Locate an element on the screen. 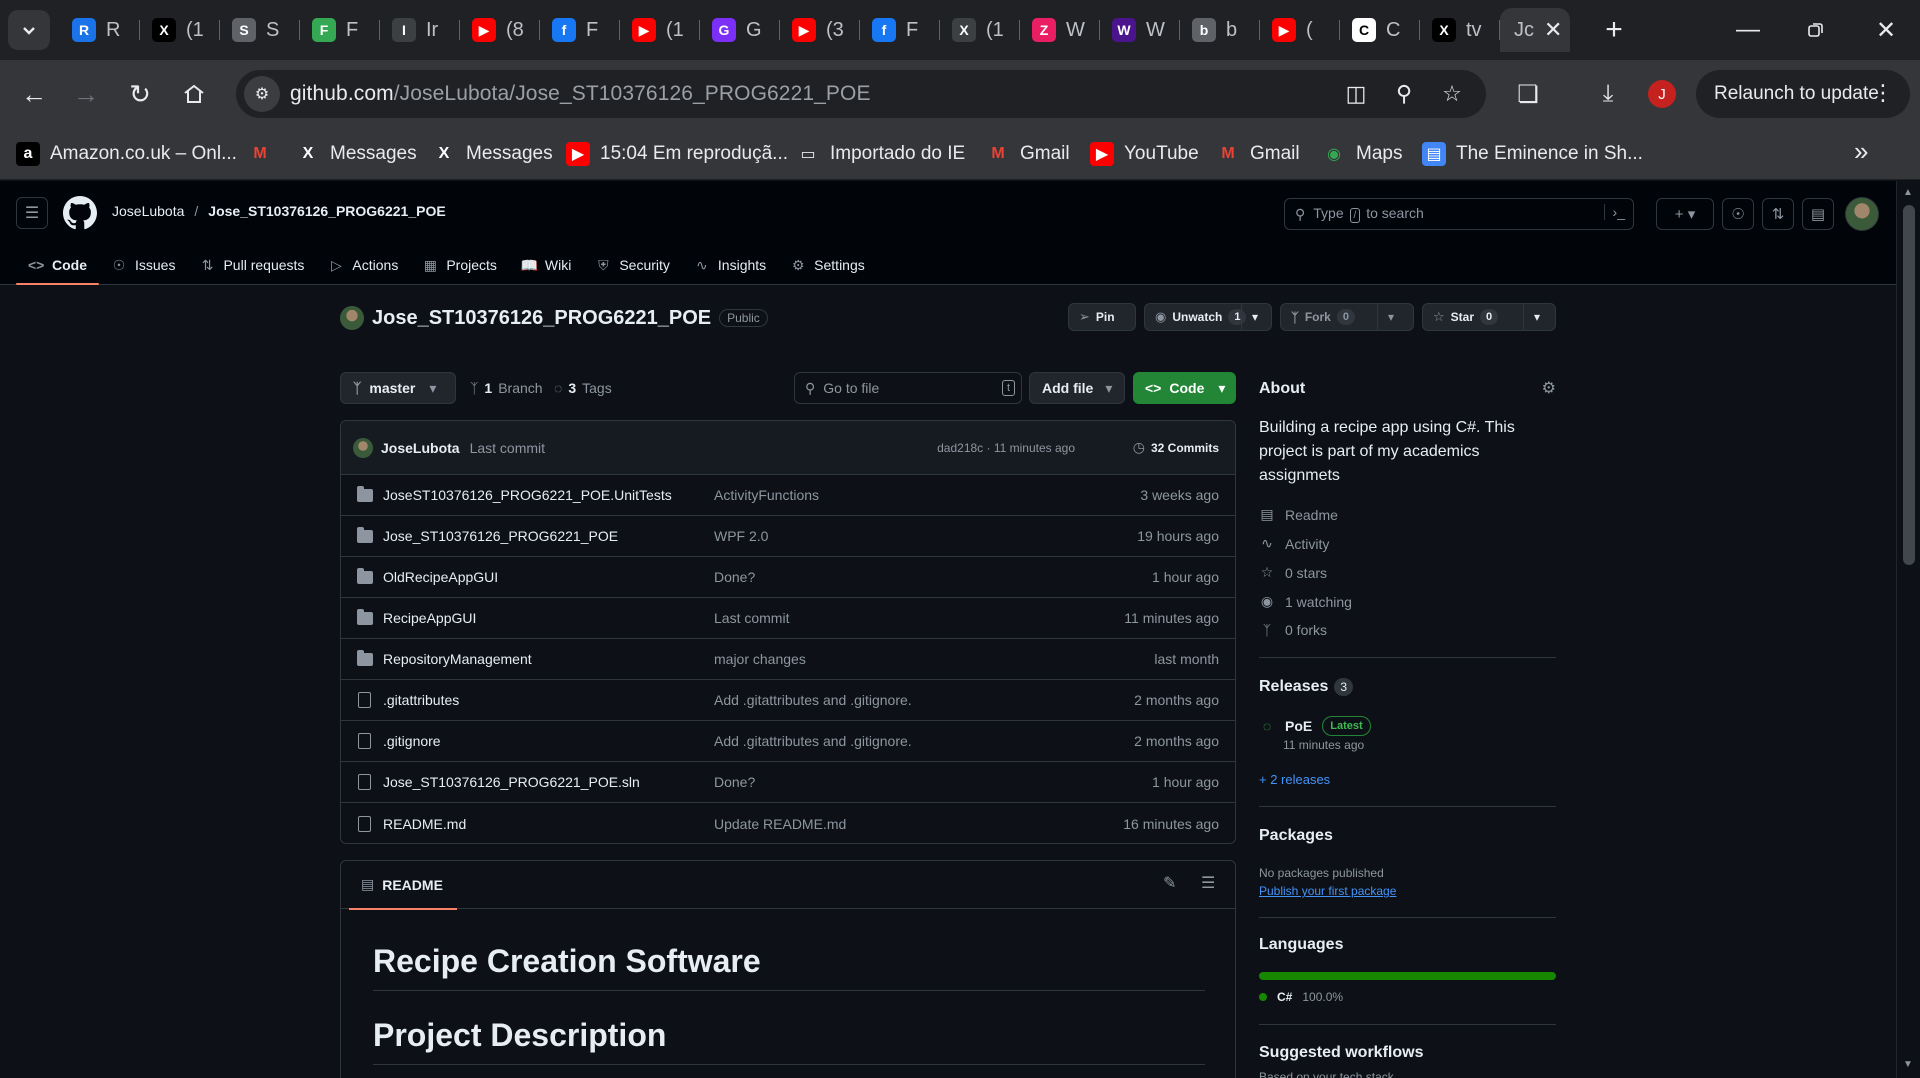 The width and height of the screenshot is (1920, 1078). star-button: ☆ Star 0 ▾ is located at coordinates (1489, 317).